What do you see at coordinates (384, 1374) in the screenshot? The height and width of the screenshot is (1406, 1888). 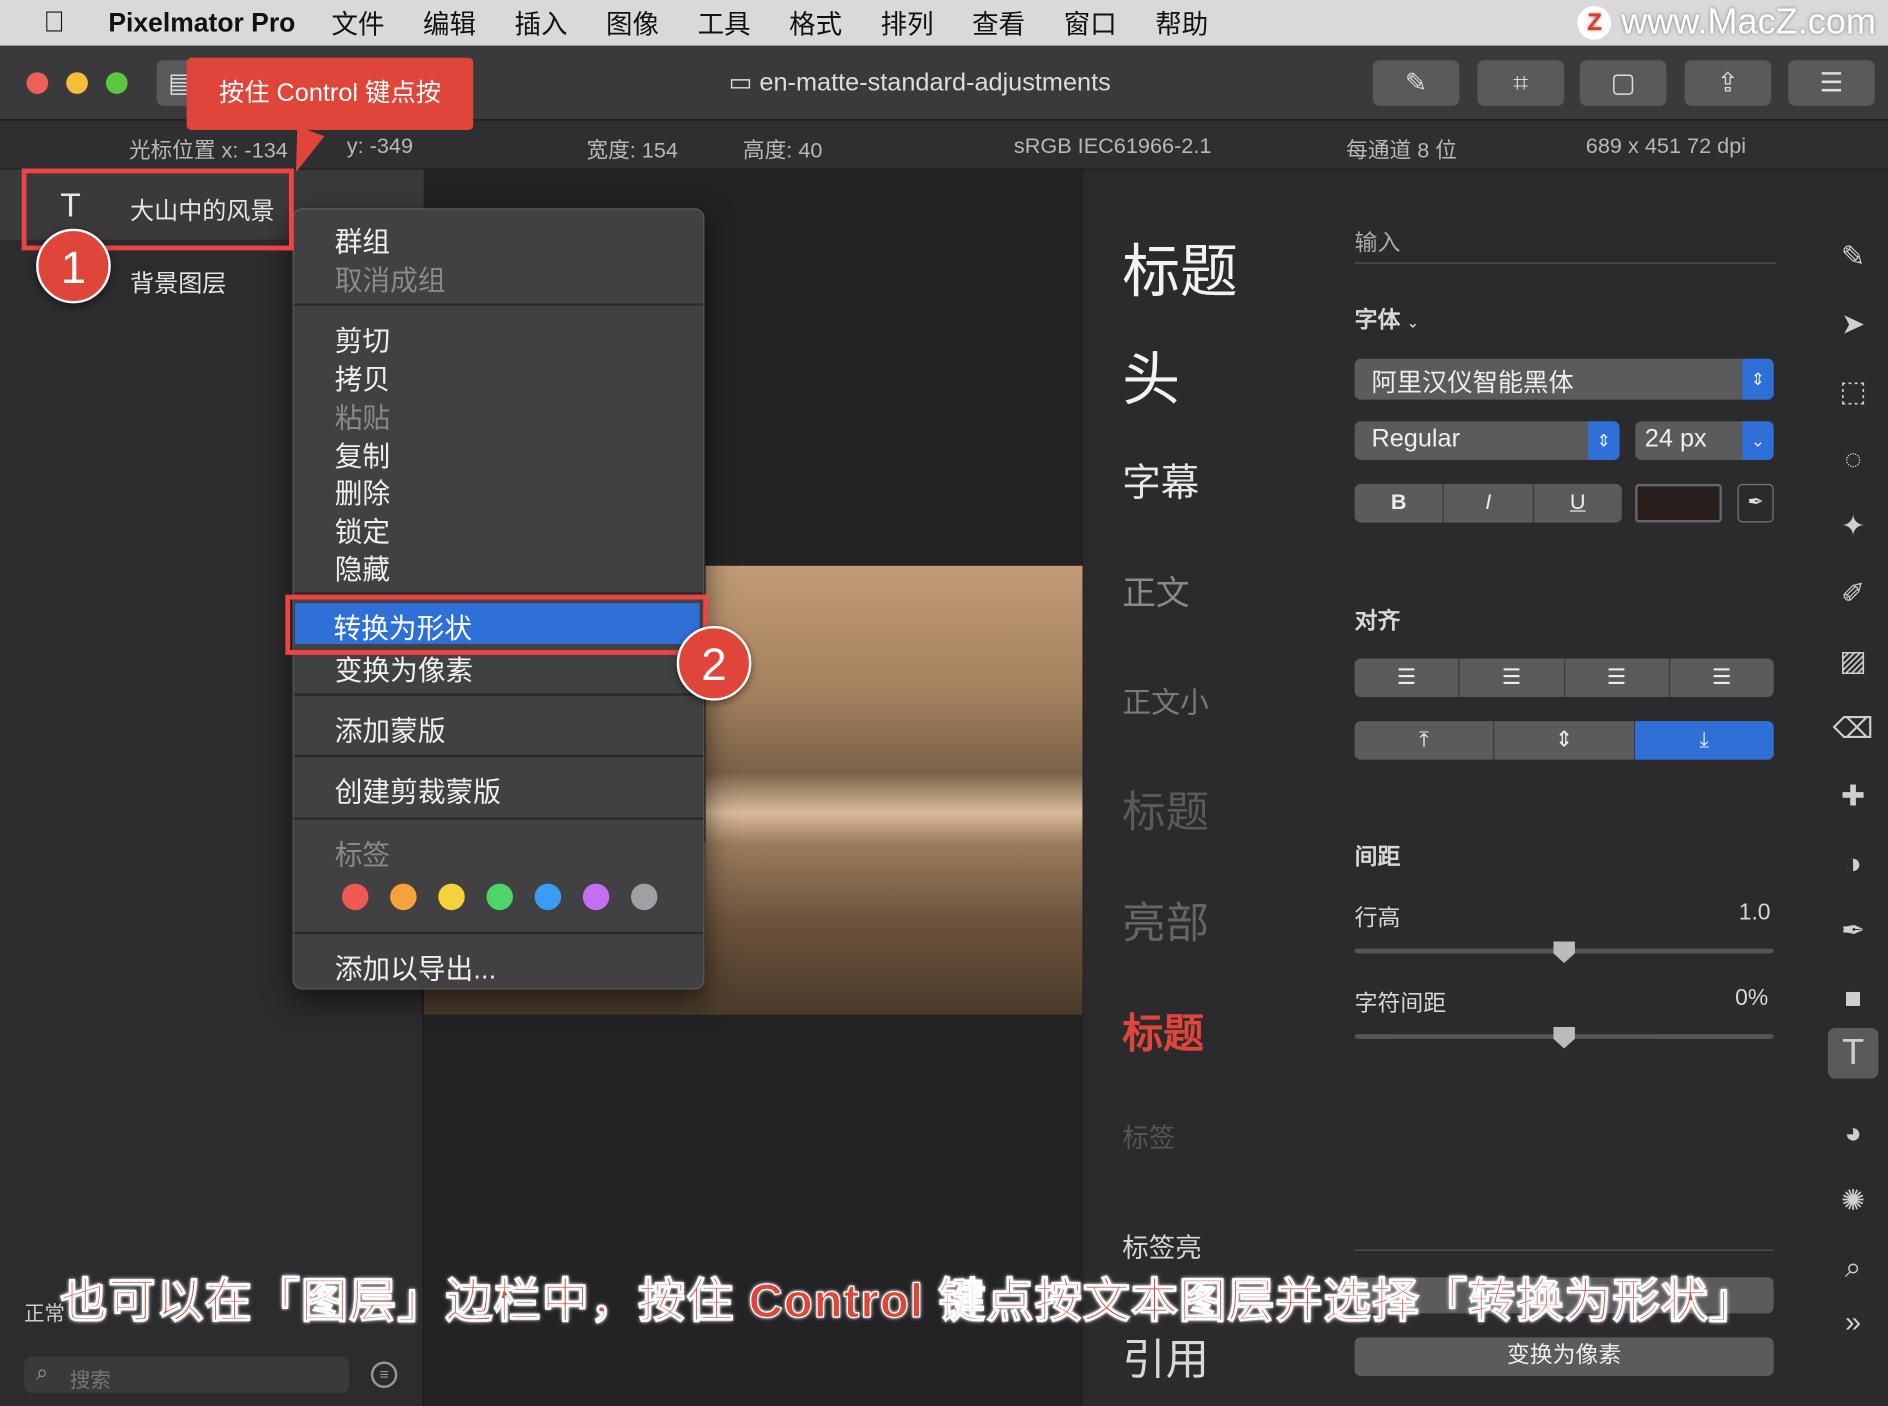 I see `filter-icon: ≡` at bounding box center [384, 1374].